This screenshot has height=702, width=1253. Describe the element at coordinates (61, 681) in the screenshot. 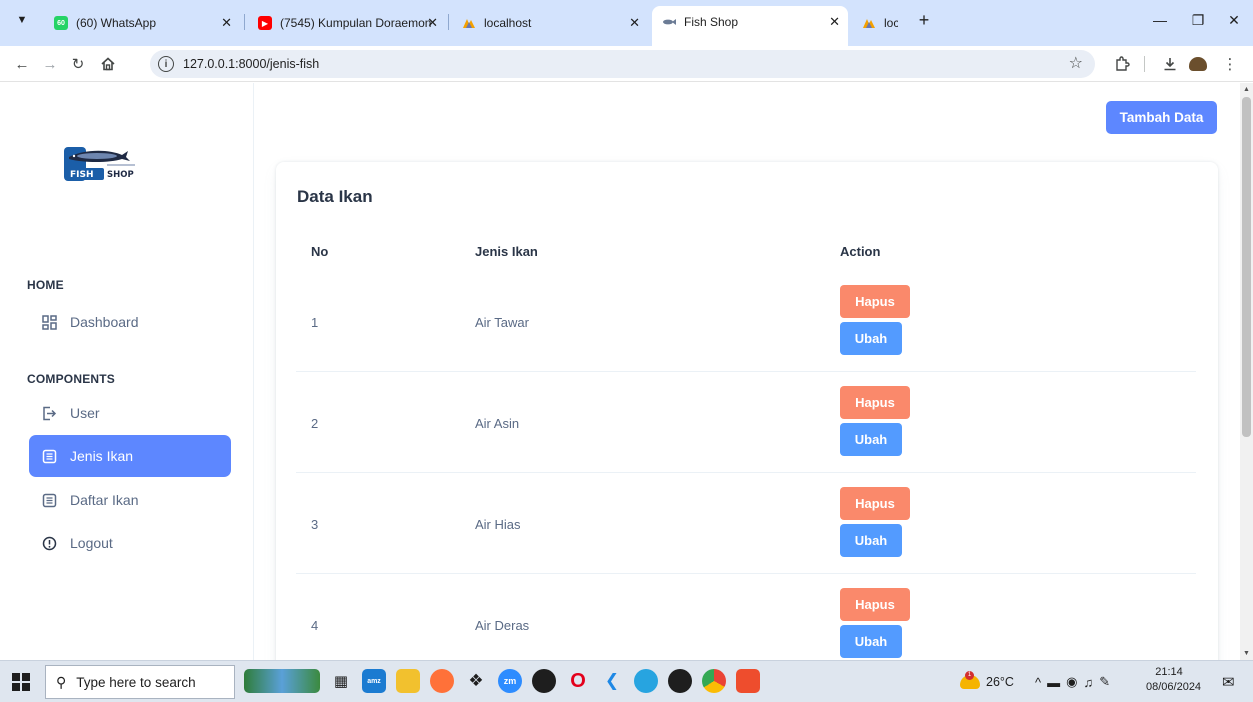

I see `search-icon: ⚲` at that location.